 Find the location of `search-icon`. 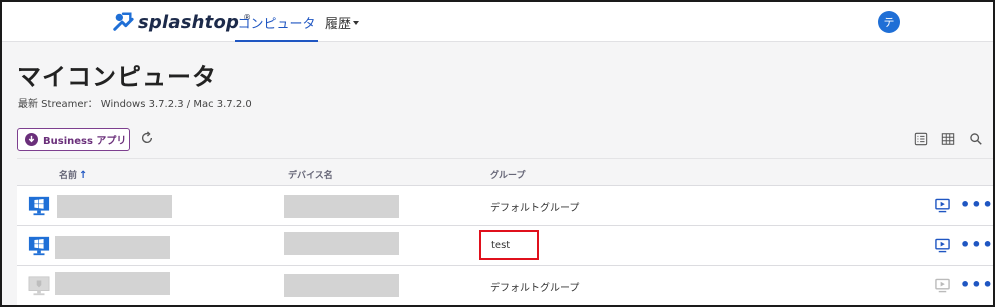

search-icon is located at coordinates (976, 139).